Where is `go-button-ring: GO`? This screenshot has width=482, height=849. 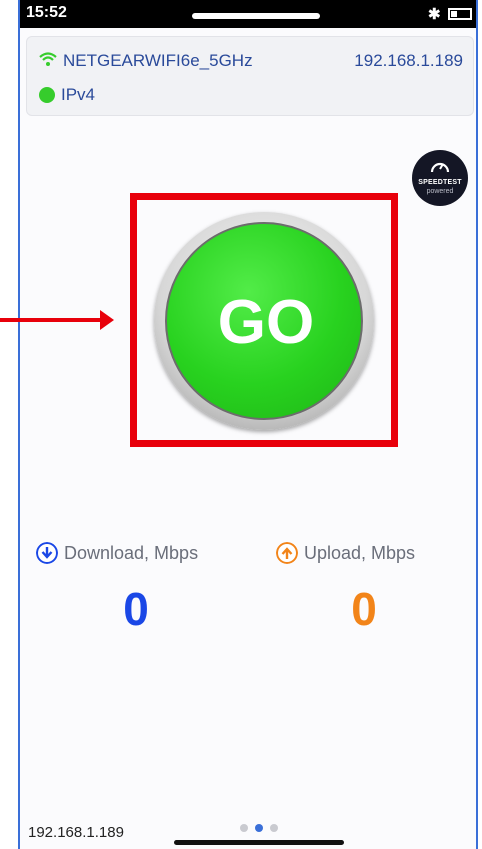
go-button-ring: GO is located at coordinates (264, 321).